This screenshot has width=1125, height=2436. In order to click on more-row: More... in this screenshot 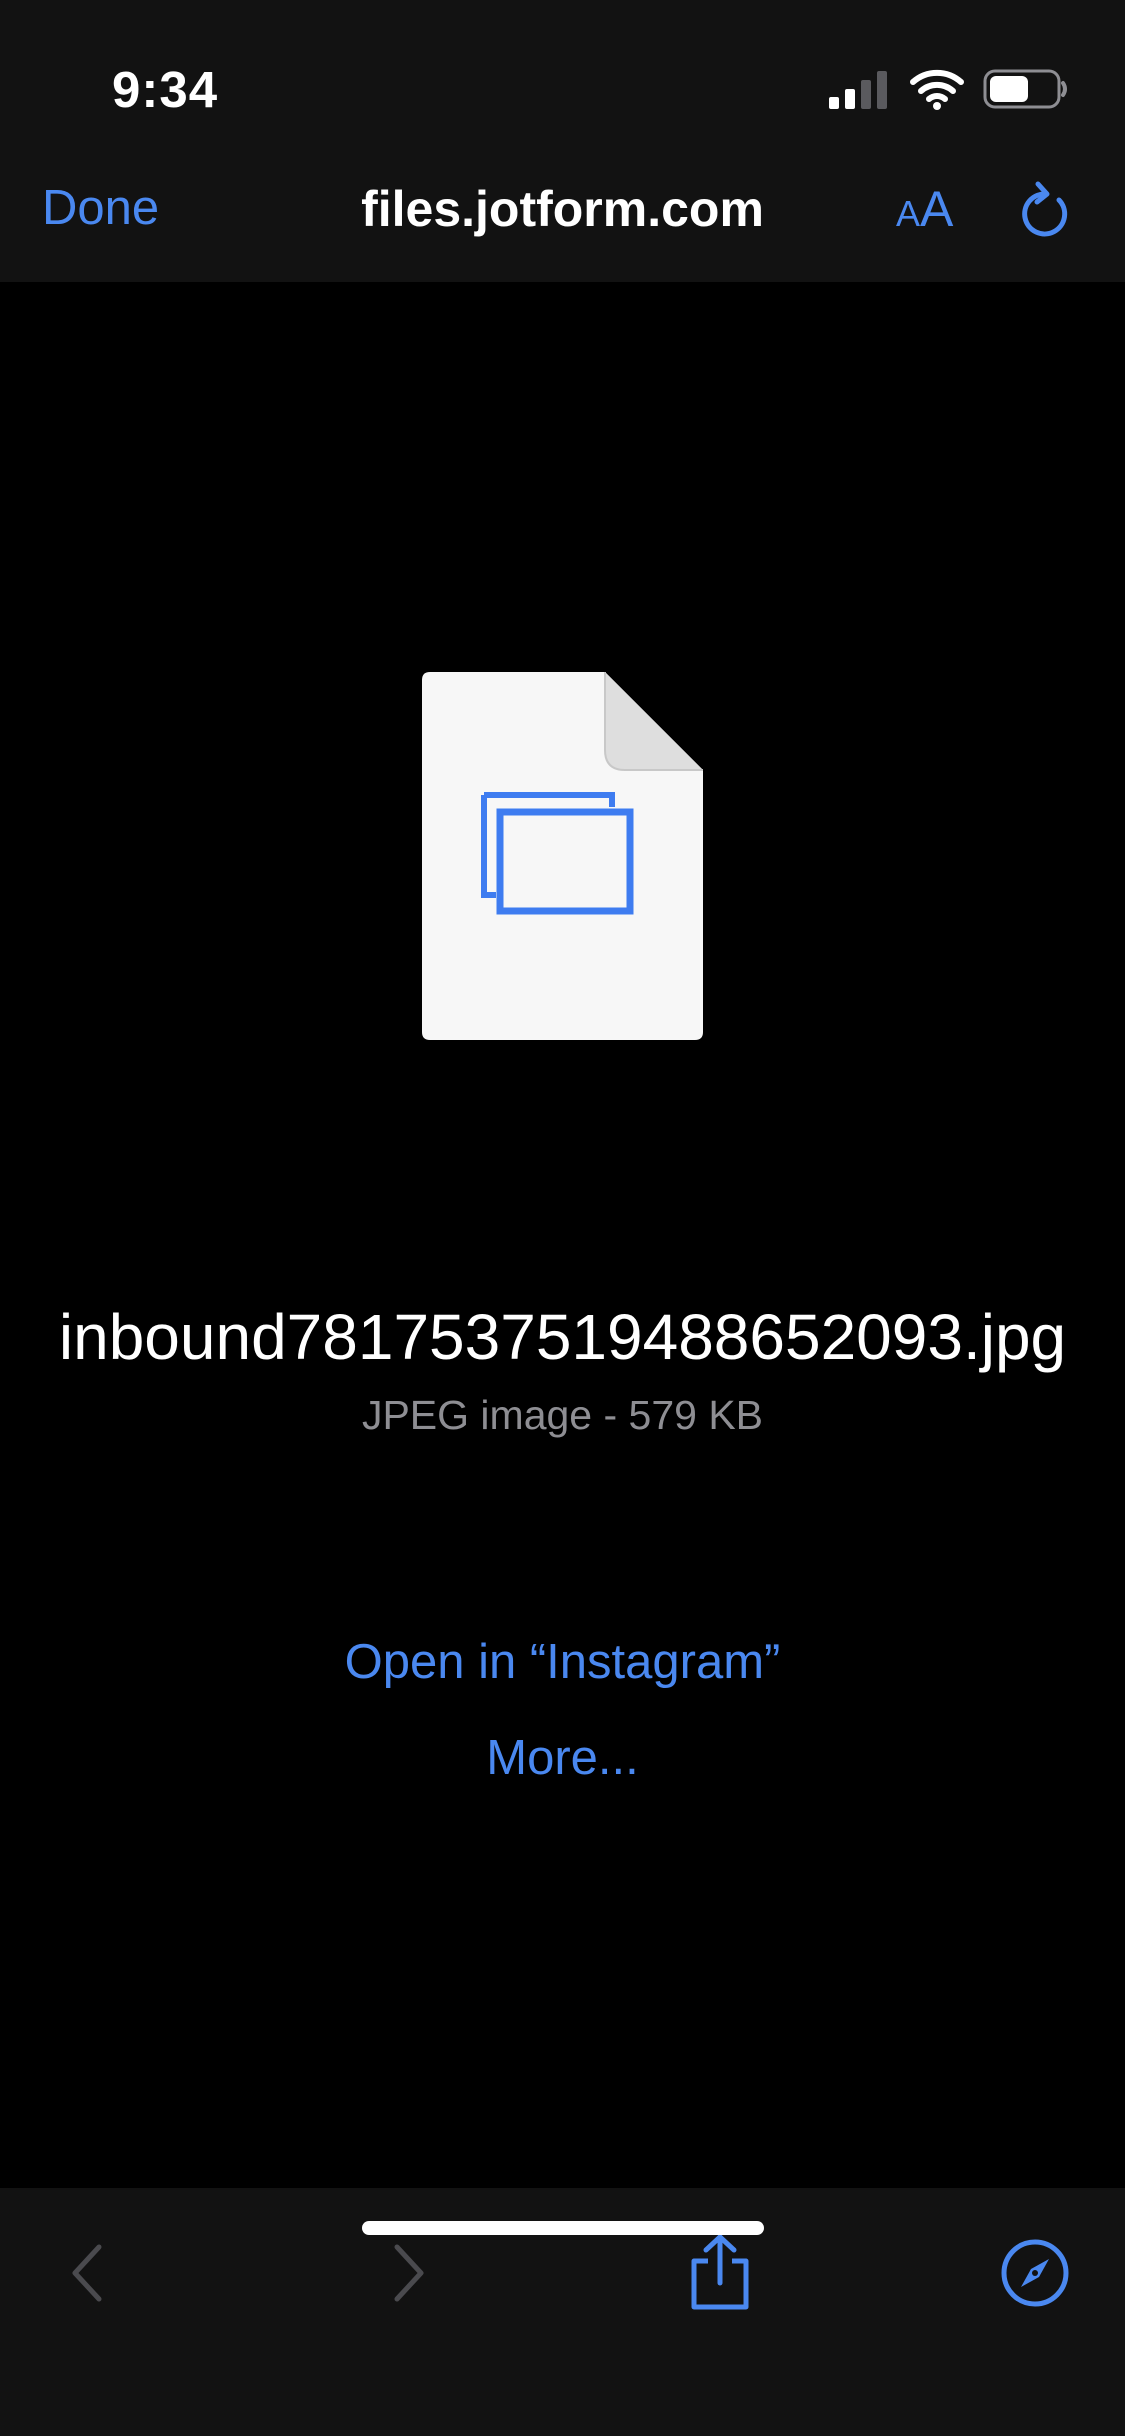, I will do `click(562, 1758)`.